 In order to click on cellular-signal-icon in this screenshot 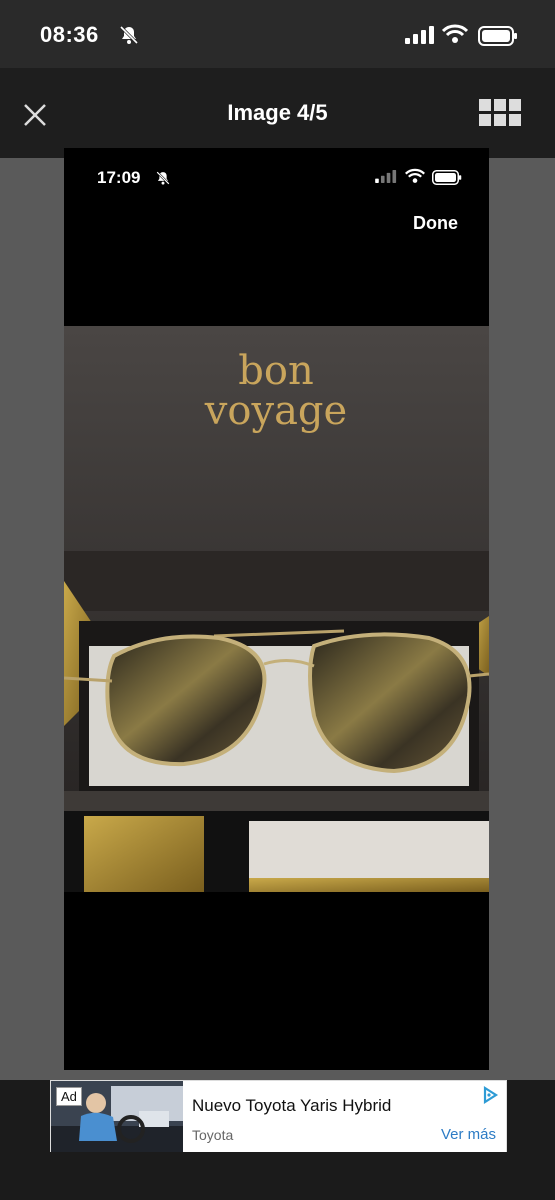, I will do `click(419, 35)`.